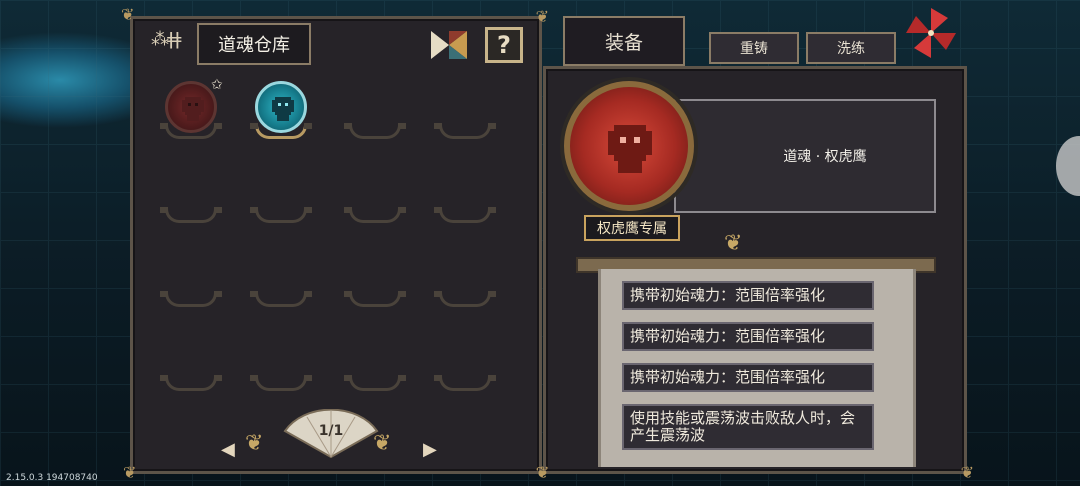 The image size is (1080, 486). I want to click on tab-equip-label: 装备, so click(623, 42).